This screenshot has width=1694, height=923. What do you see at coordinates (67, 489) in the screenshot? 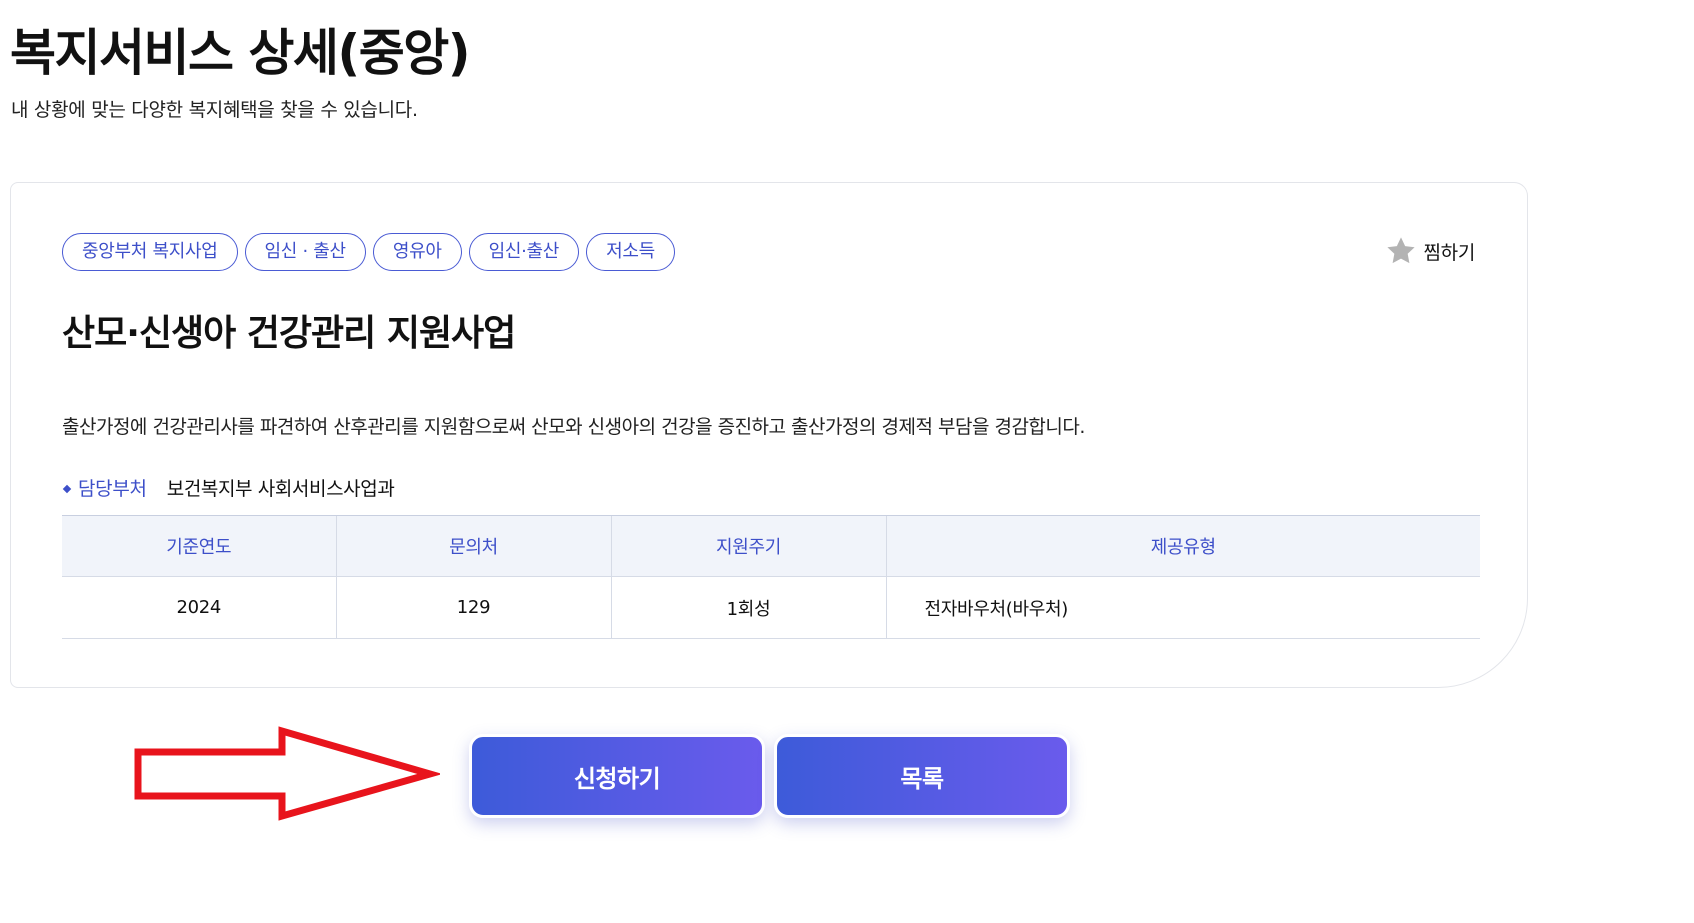
I see `diamond-bullet-icon` at bounding box center [67, 489].